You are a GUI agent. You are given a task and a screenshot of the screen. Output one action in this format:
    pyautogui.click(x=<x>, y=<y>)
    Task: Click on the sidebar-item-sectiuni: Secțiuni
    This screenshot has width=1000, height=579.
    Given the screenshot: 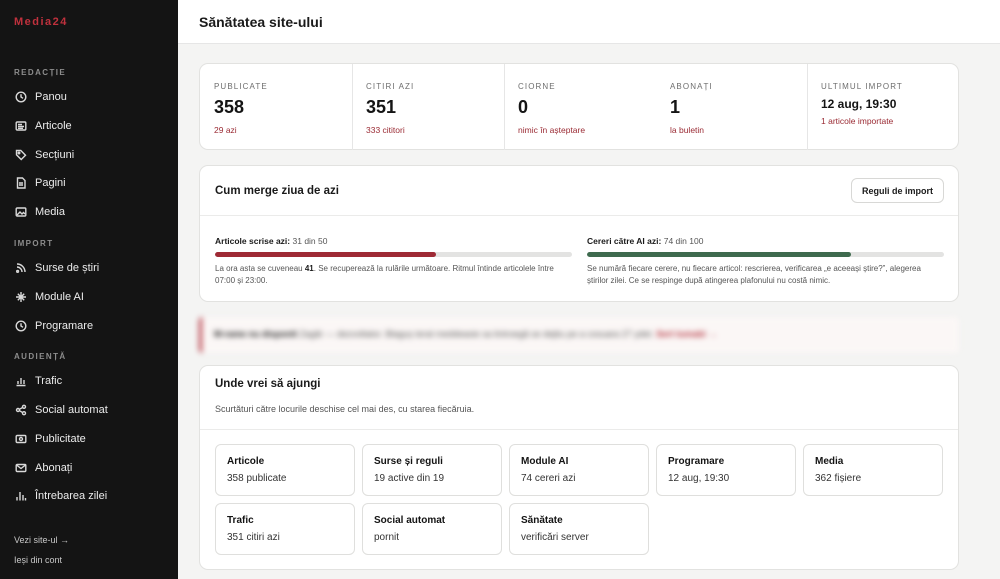 What is the action you would take?
    pyautogui.click(x=94, y=155)
    